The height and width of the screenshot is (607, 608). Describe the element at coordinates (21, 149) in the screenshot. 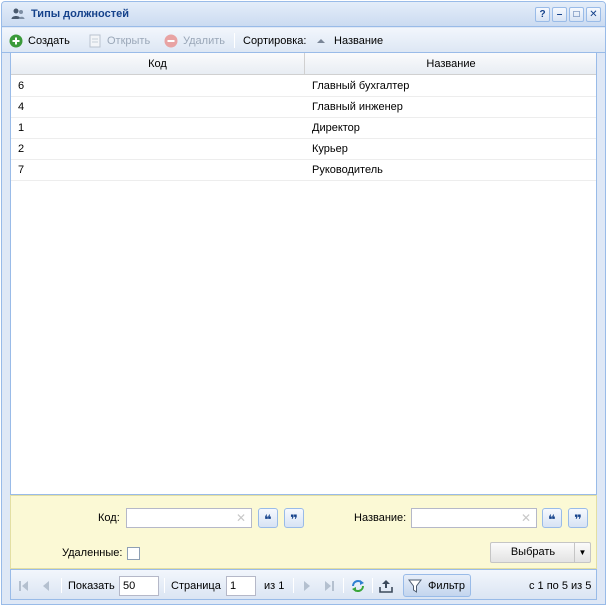

I see `cell-code: 2` at that location.